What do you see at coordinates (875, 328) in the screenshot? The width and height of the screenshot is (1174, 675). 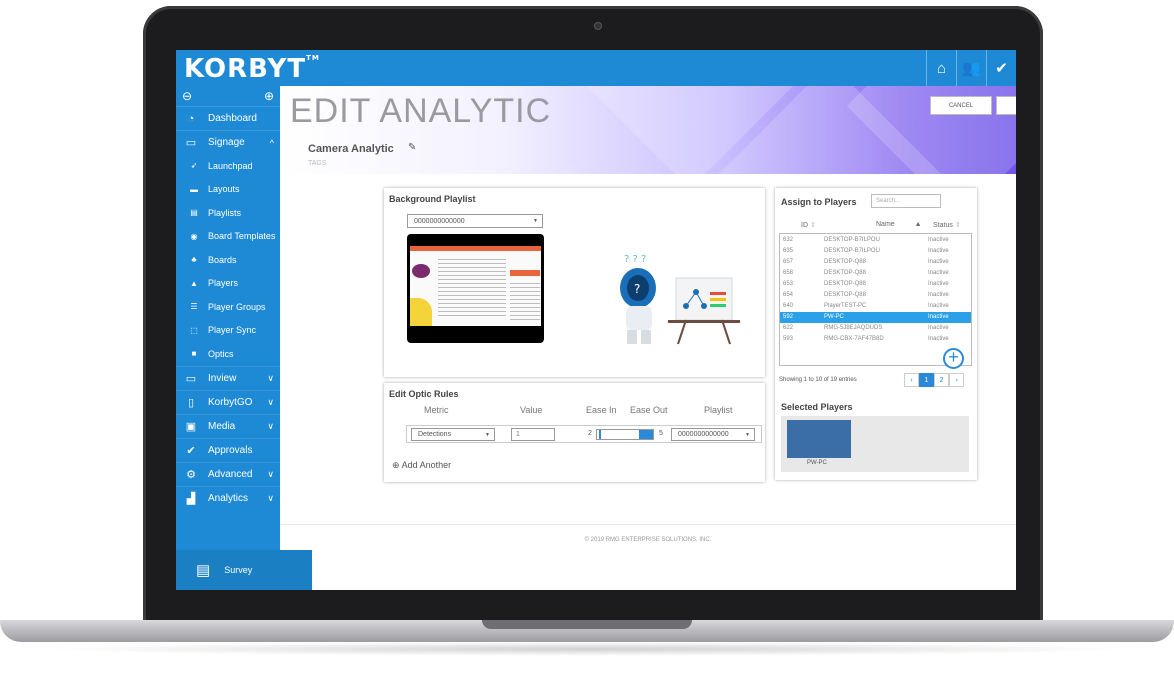 I see `table-row: 622 RMG-5J8EJAQDUDS Inactive` at bounding box center [875, 328].